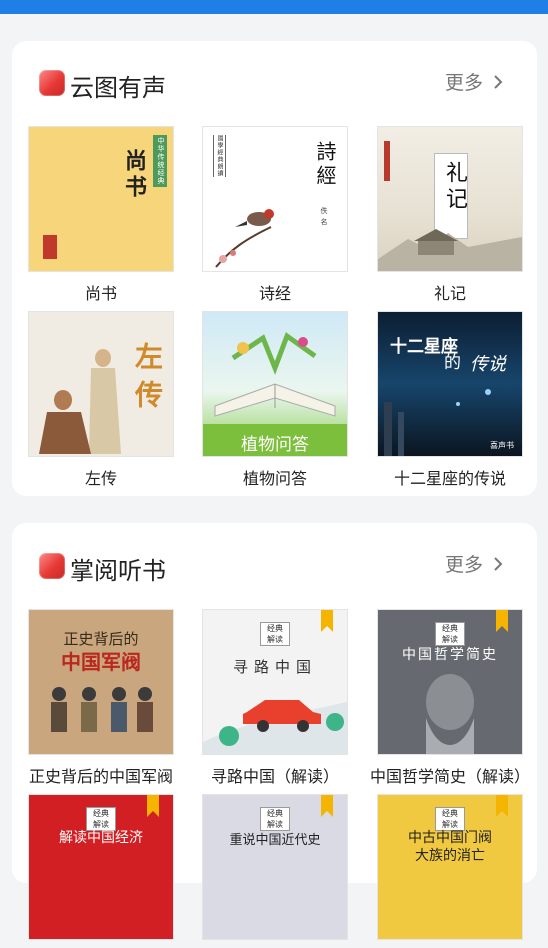 The height and width of the screenshot is (948, 548). What do you see at coordinates (324, 218) in the screenshot?
I see `cover-author: 佚名` at bounding box center [324, 218].